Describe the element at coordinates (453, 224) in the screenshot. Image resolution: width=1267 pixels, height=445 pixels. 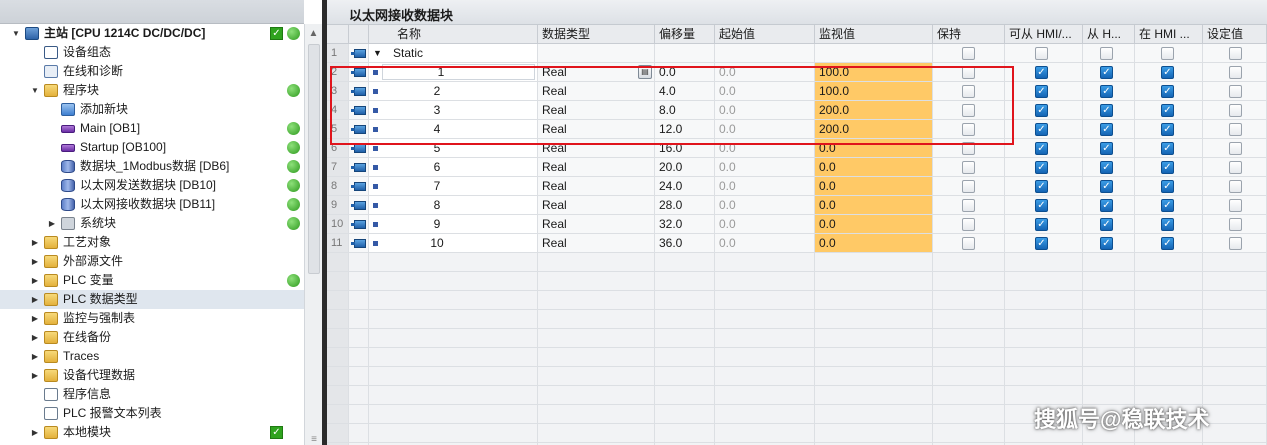
I see `name-cell: 9` at that location.